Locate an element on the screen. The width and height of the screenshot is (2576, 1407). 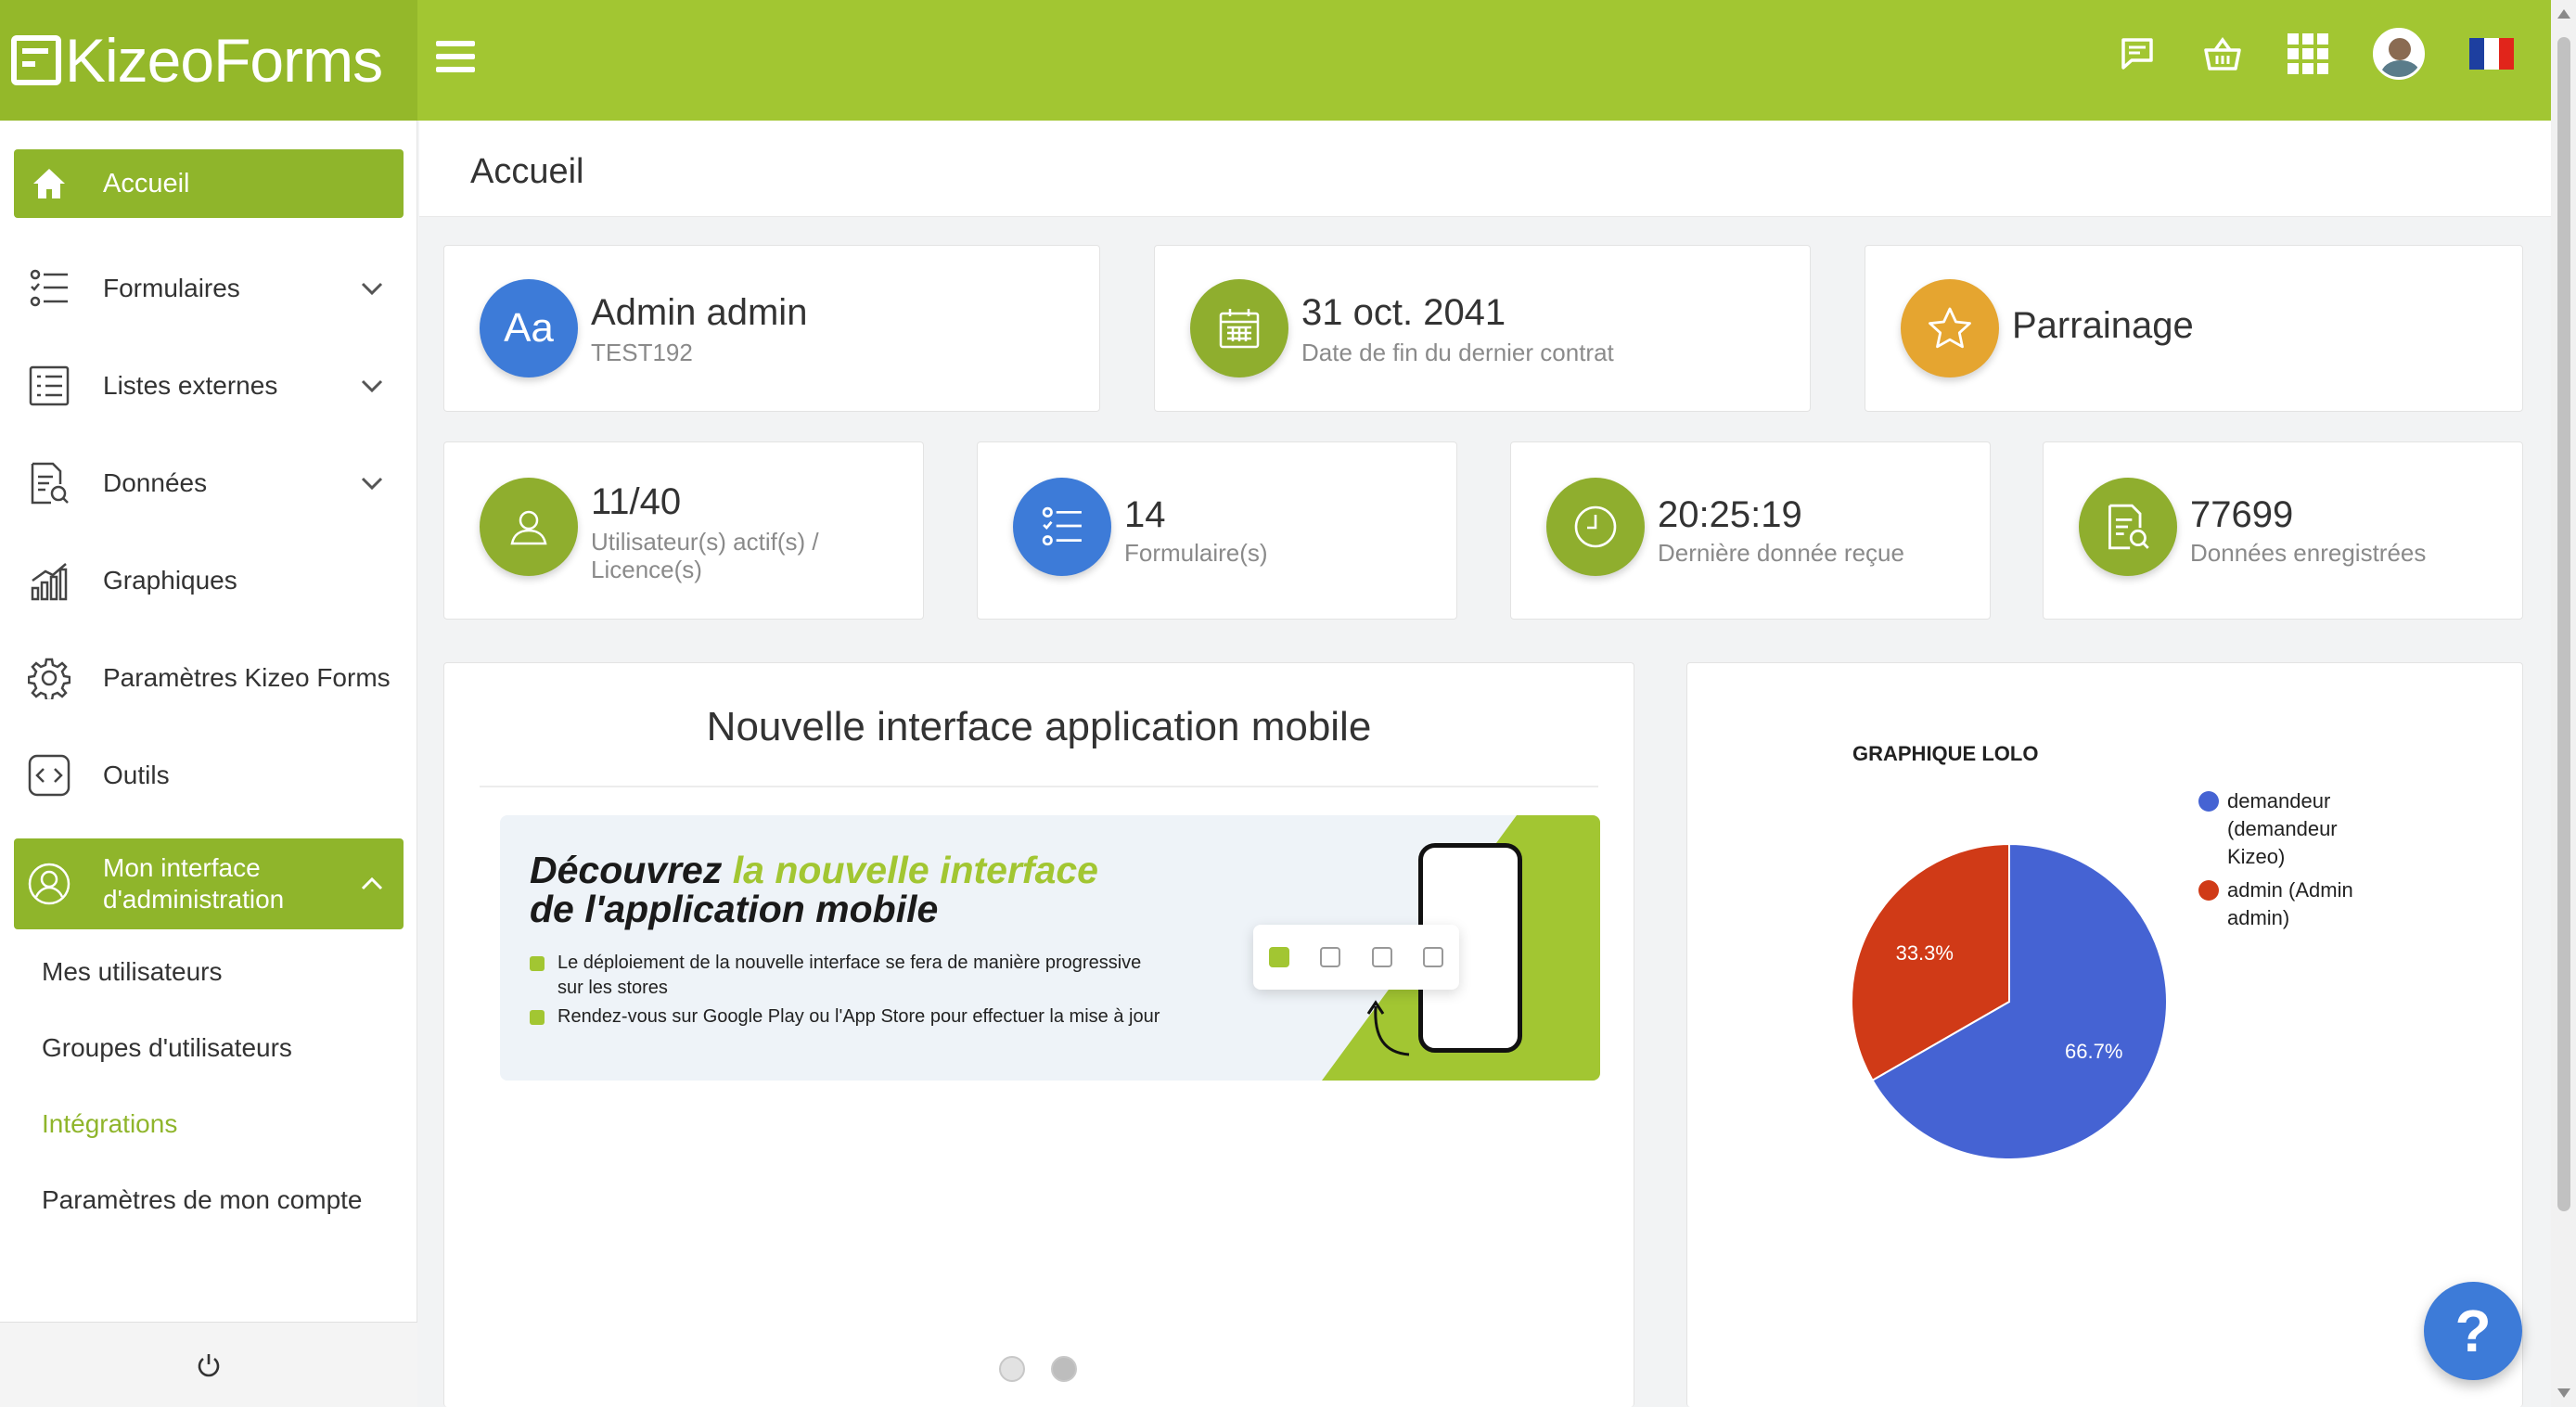
chart-title: GRAPHIQUE LOLO is located at coordinates (1945, 753).